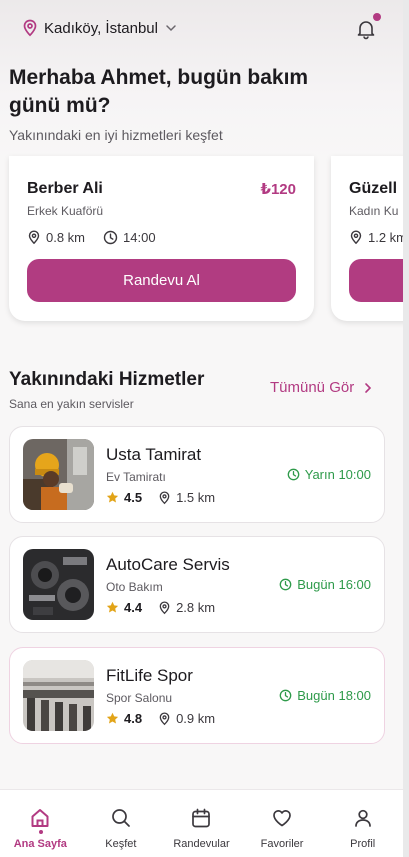  Describe the element at coordinates (139, 698) in the screenshot. I see `service-category: Spor Salonu` at that location.